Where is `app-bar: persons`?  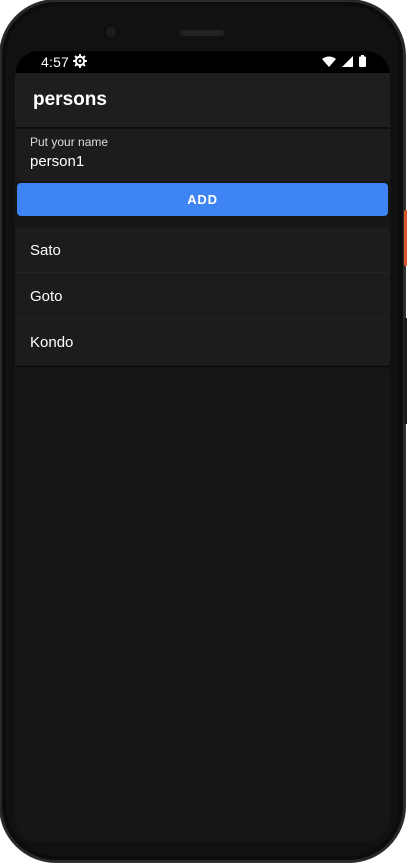 app-bar: persons is located at coordinates (202, 100).